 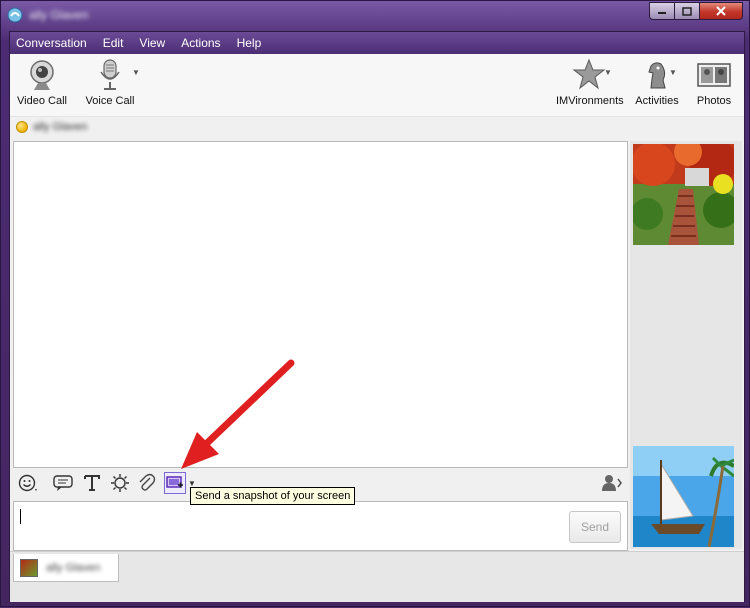 I want to click on text-format-button, so click(x=92, y=483).